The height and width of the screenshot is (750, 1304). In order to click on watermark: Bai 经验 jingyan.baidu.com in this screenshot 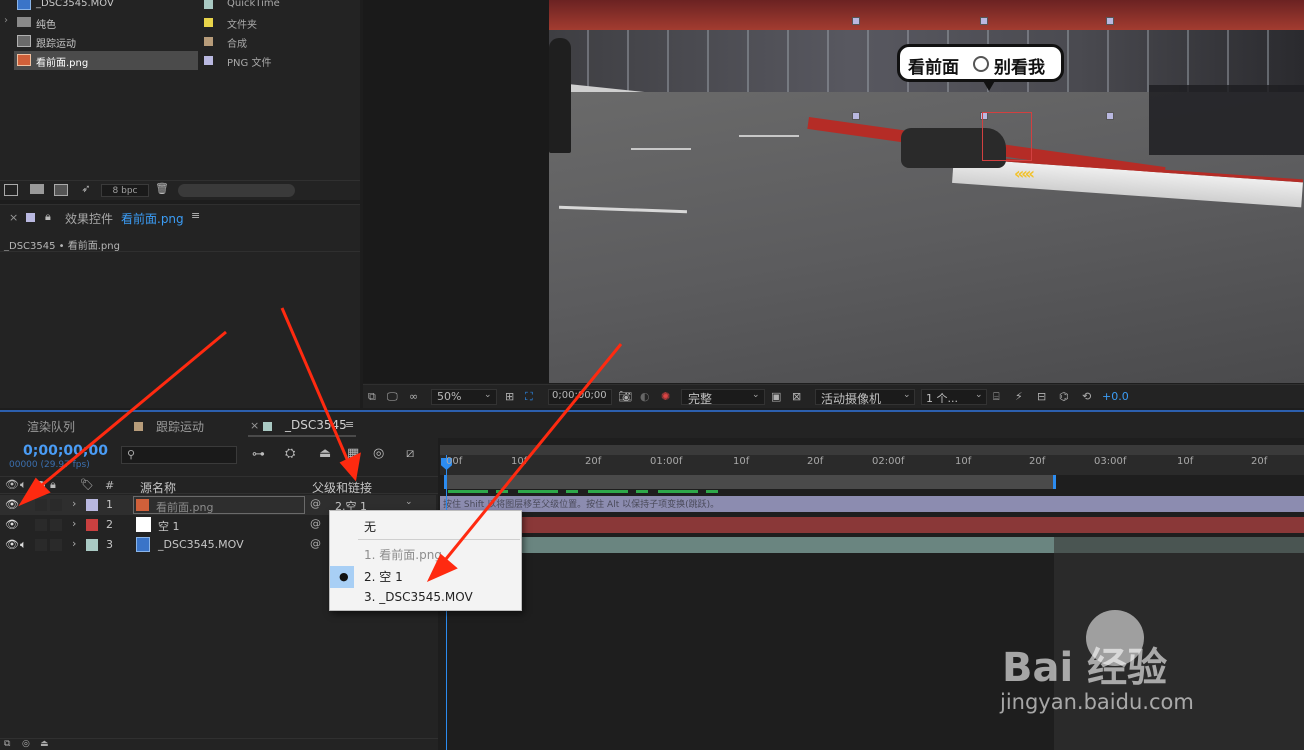, I will do `click(1150, 665)`.